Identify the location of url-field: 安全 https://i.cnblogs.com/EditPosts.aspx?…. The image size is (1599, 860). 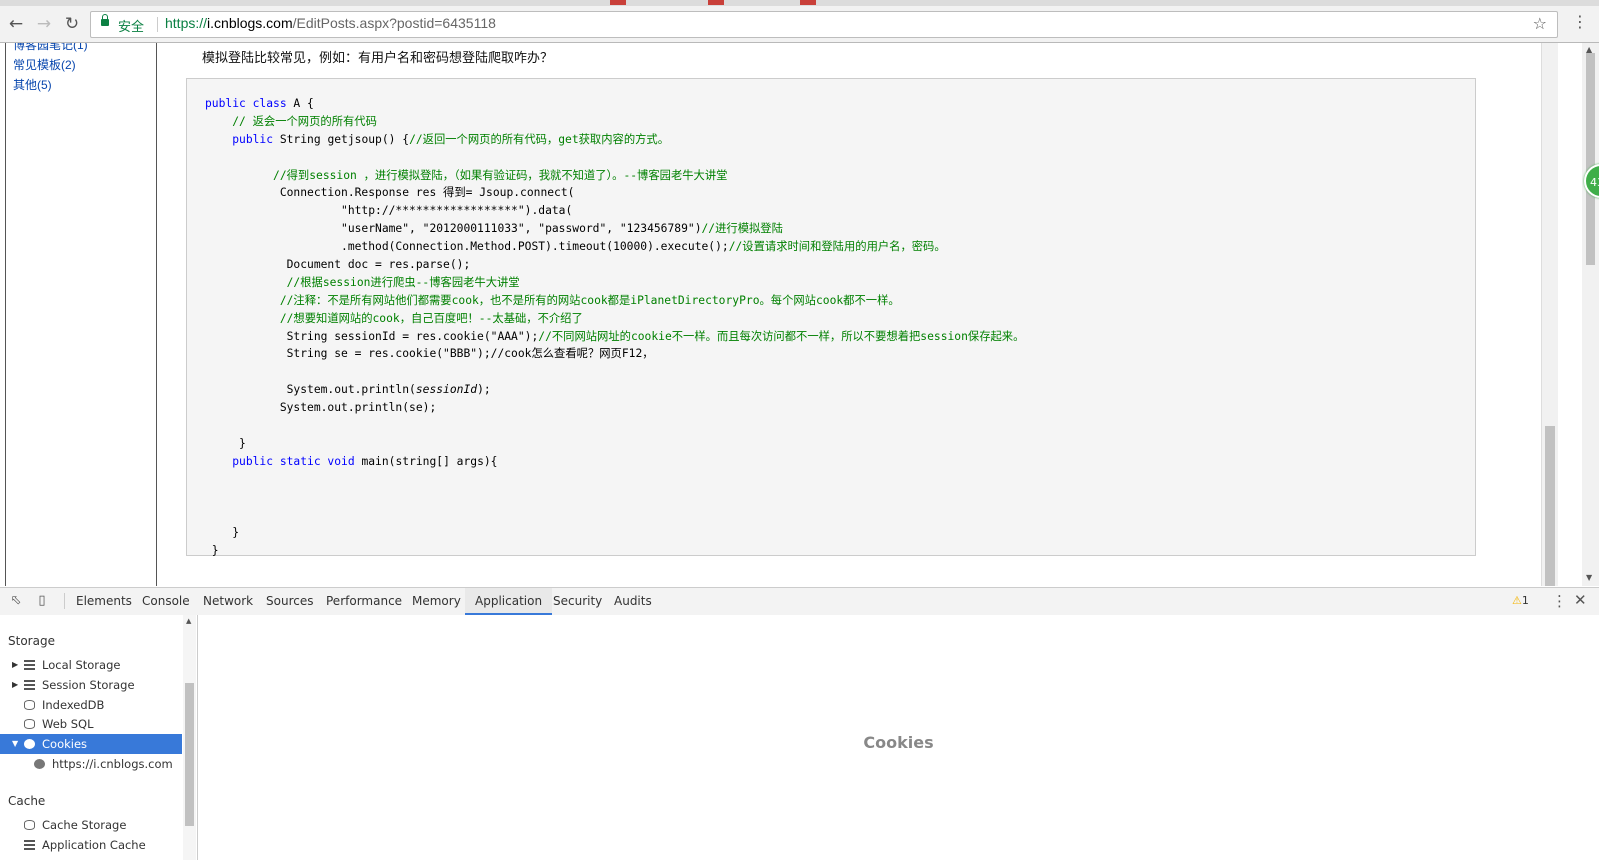
(824, 24).